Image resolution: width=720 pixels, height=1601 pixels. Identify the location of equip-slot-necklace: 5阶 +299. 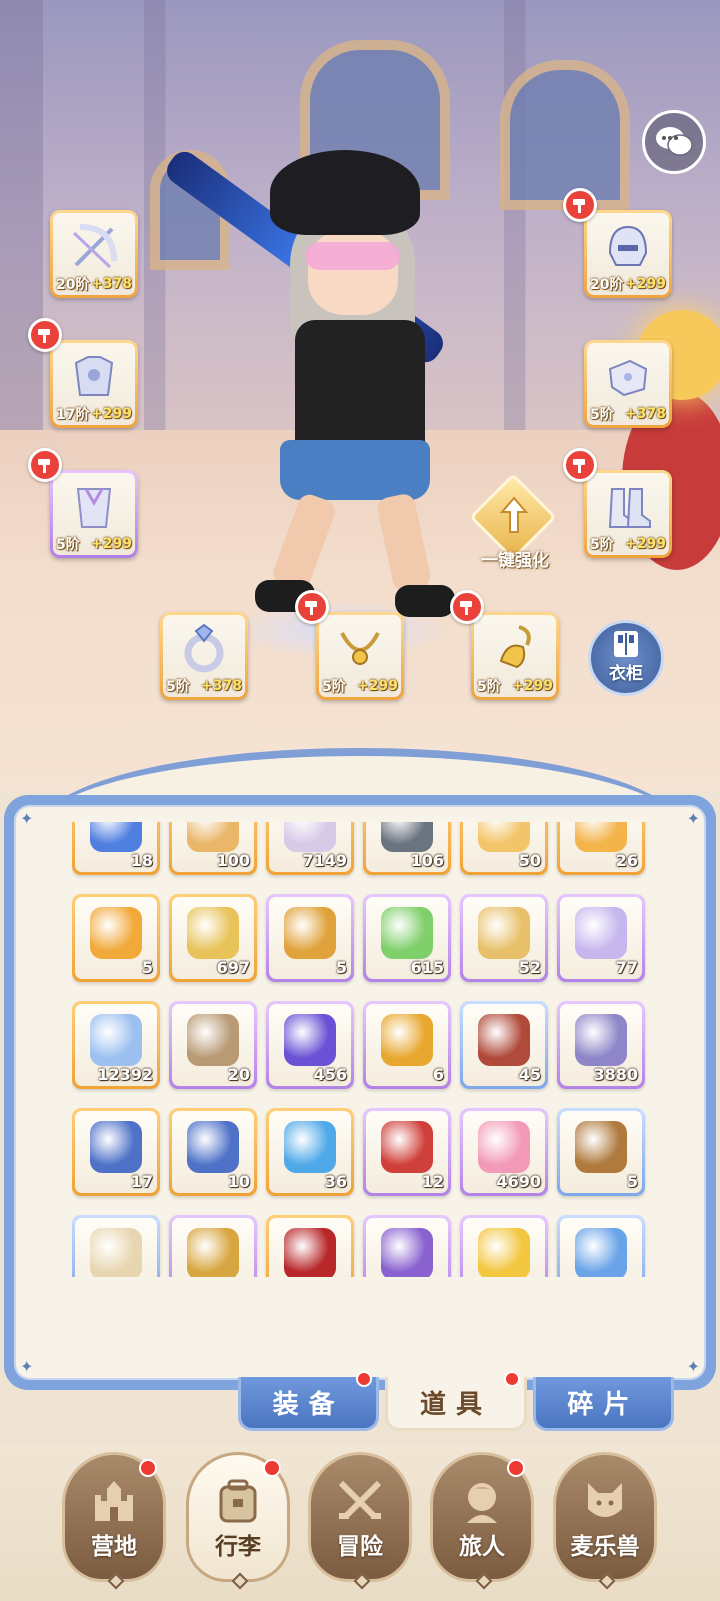
(360, 656).